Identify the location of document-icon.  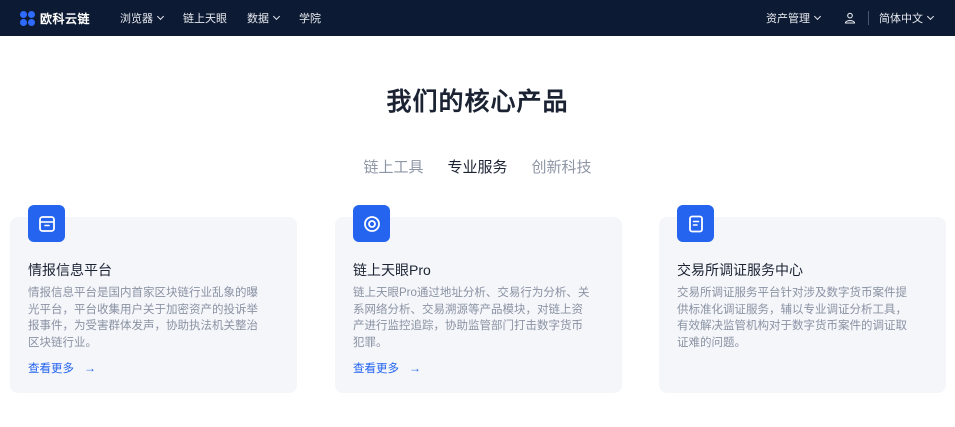
(695, 223).